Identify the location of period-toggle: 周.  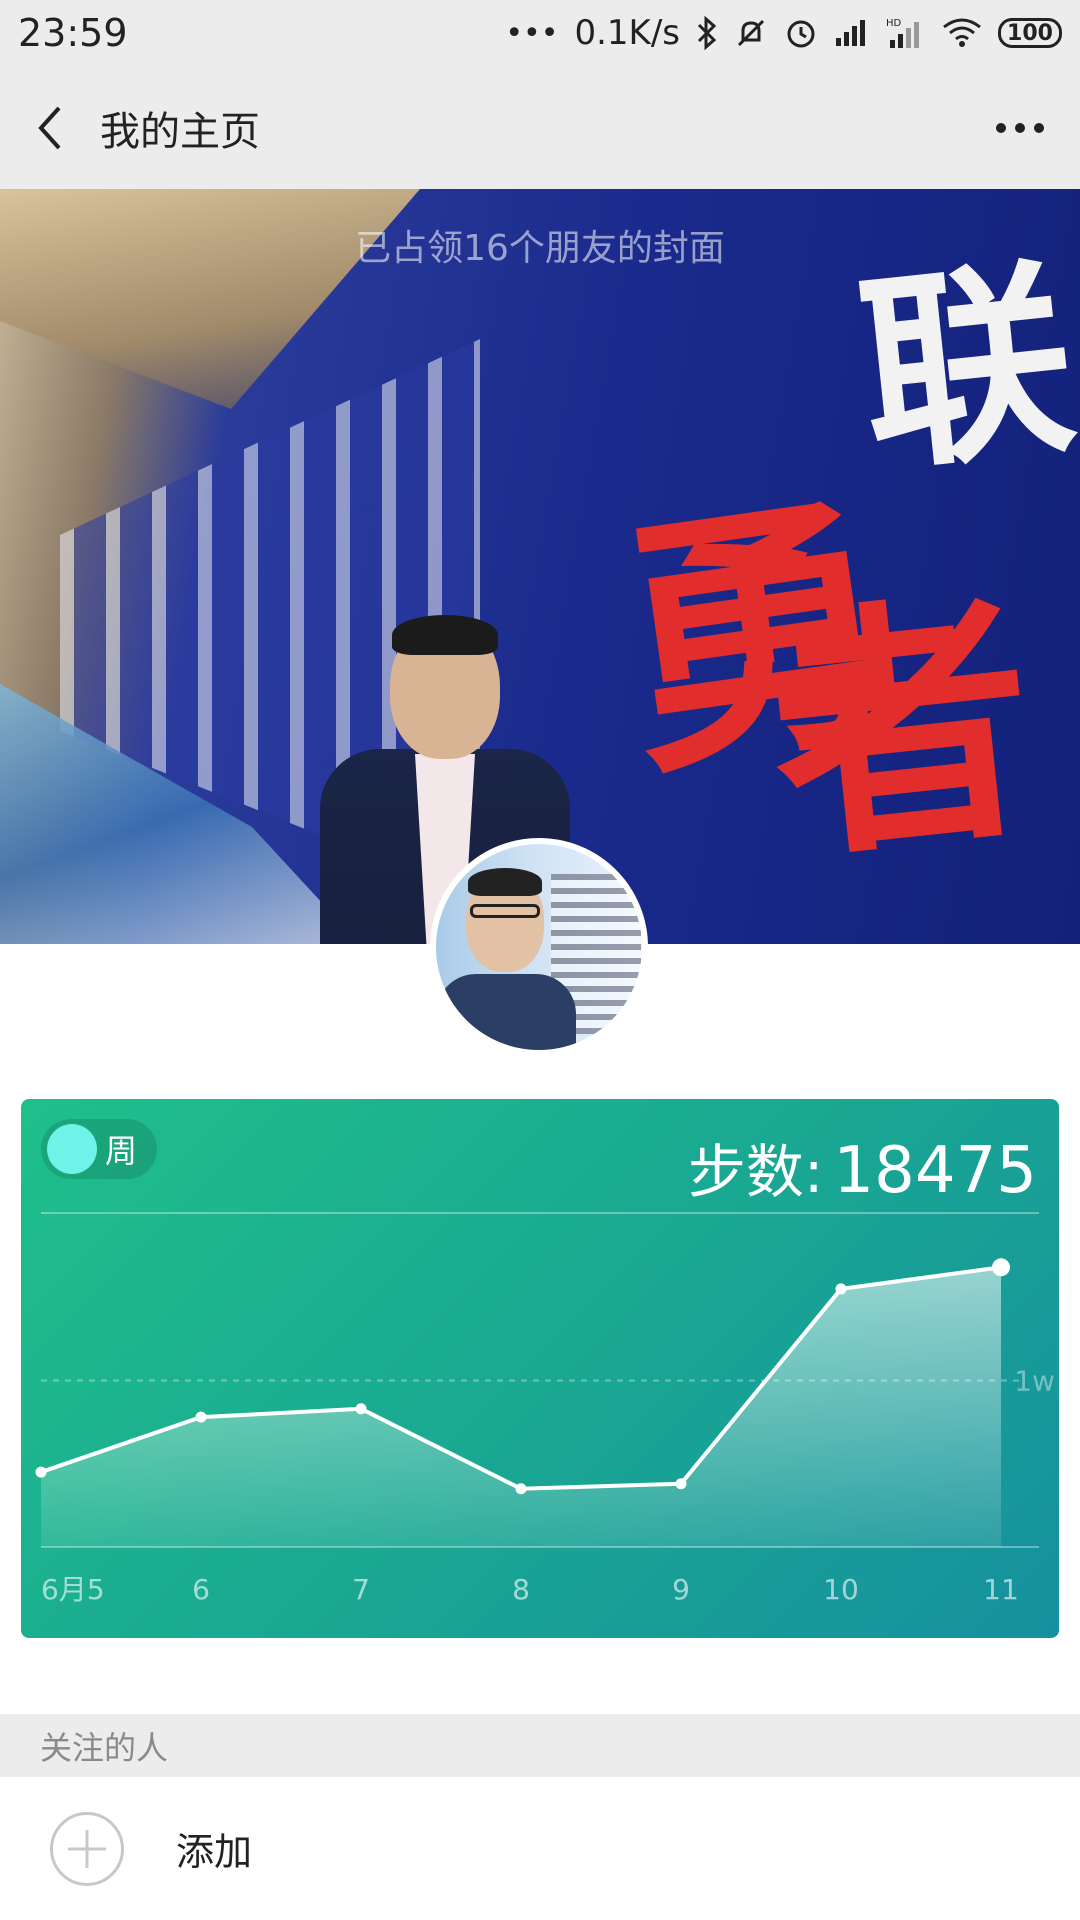
(99, 1149).